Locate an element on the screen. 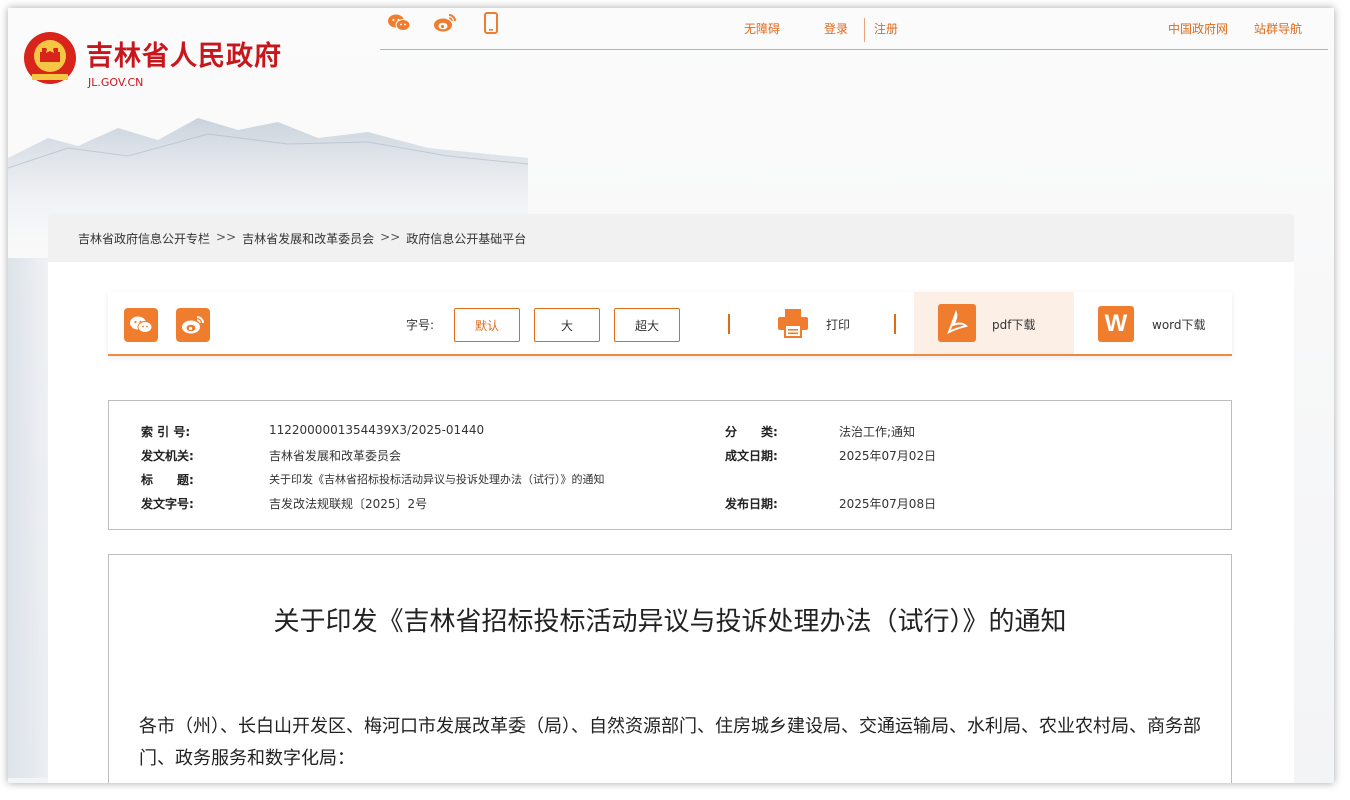  index-label: 索 引 号: is located at coordinates (166, 432).